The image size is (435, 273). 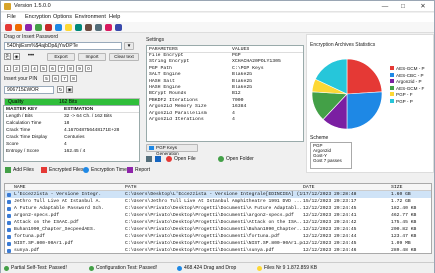 I want to click on open-file-label: Open File, so click(x=185, y=159).